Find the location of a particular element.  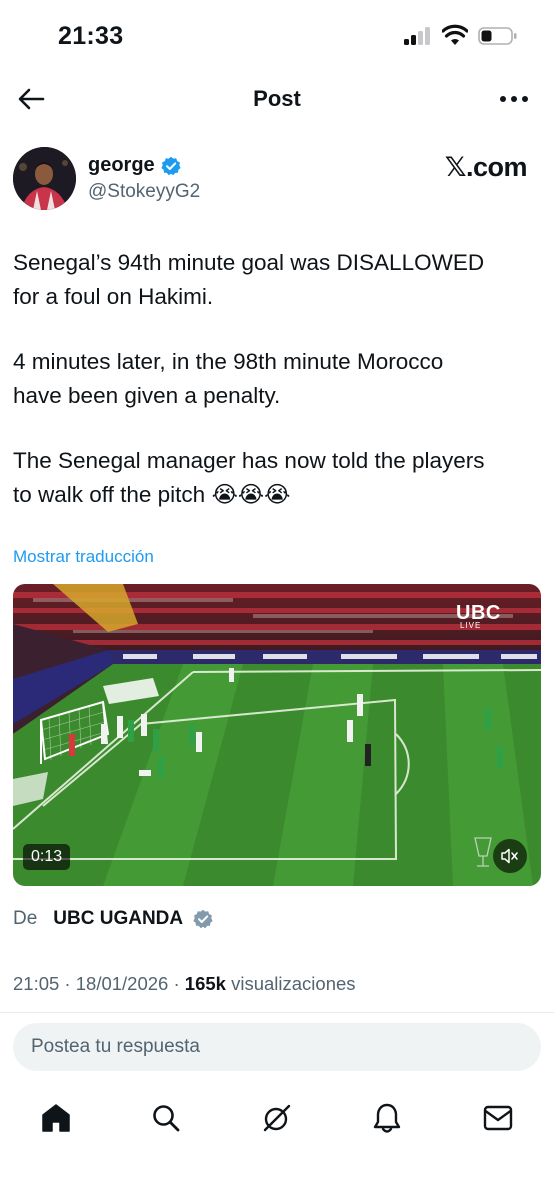

bottom-nav is located at coordinates (277, 1120).